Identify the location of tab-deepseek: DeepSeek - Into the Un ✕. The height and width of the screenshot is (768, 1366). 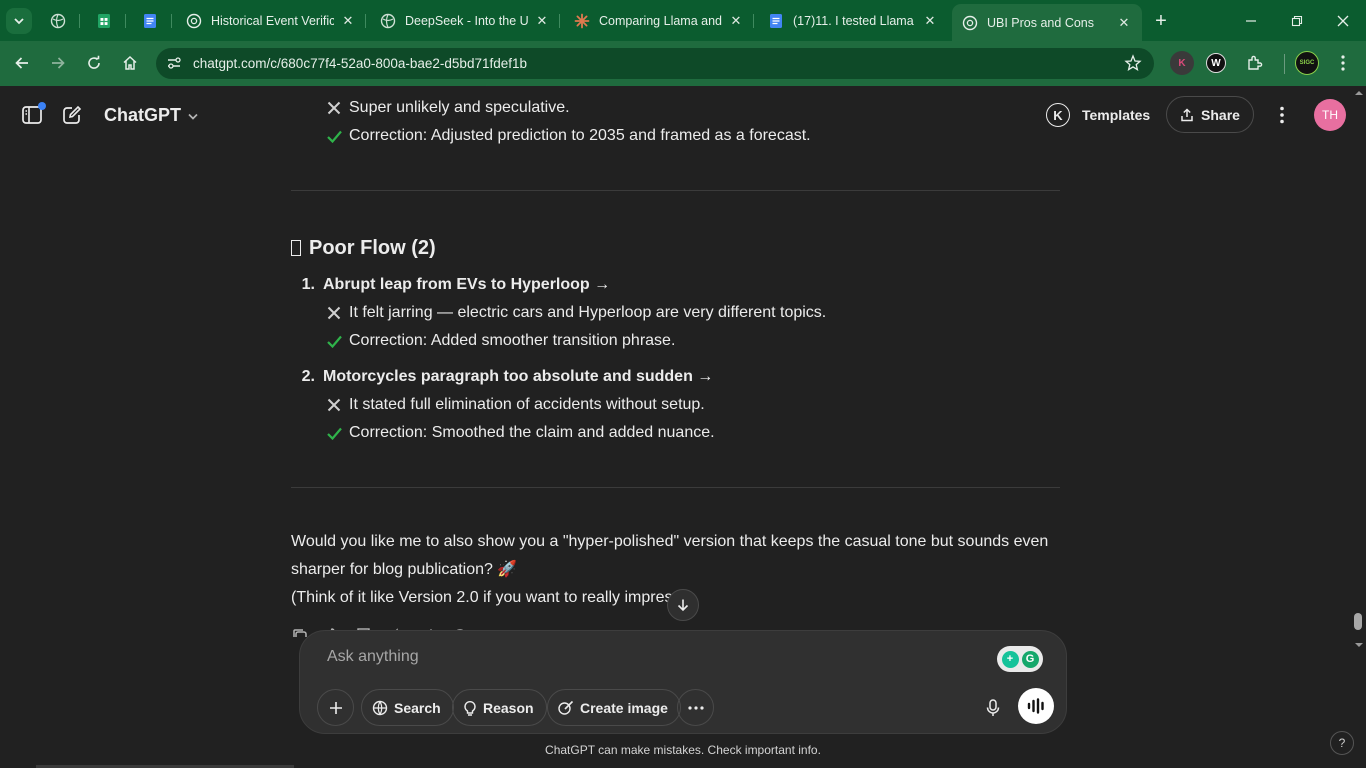
(465, 20).